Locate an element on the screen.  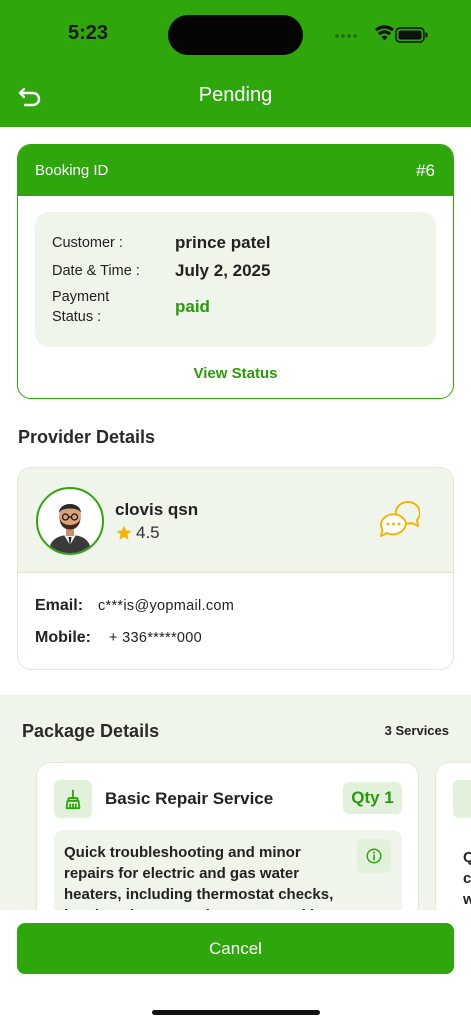
package-section-title: Package Details is located at coordinates (91, 731).